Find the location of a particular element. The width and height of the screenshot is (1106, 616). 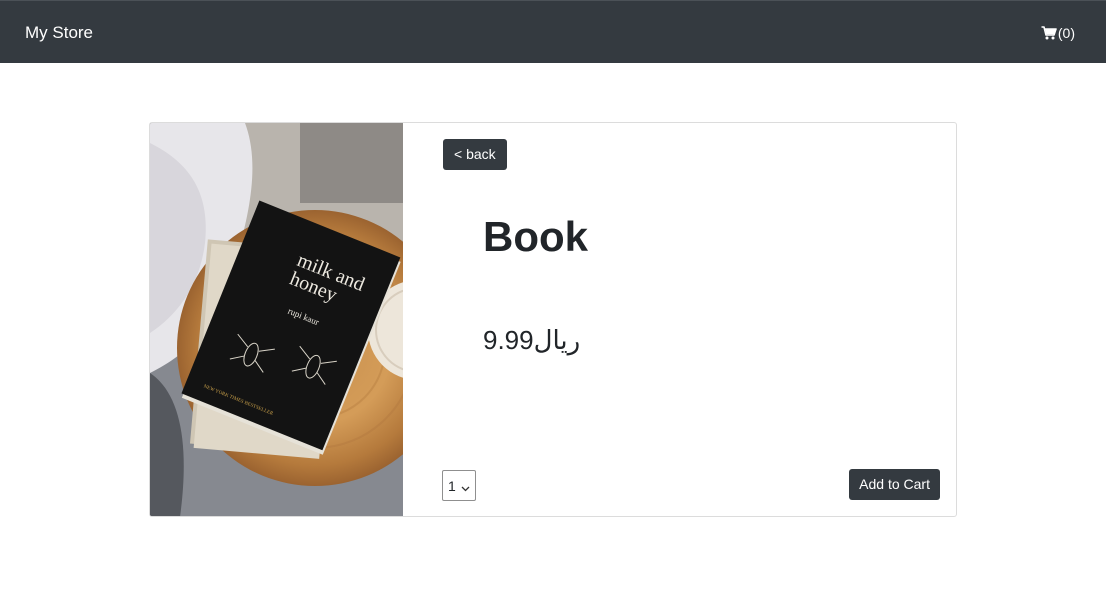

add-to-cart-button: Add to Cart is located at coordinates (894, 484).